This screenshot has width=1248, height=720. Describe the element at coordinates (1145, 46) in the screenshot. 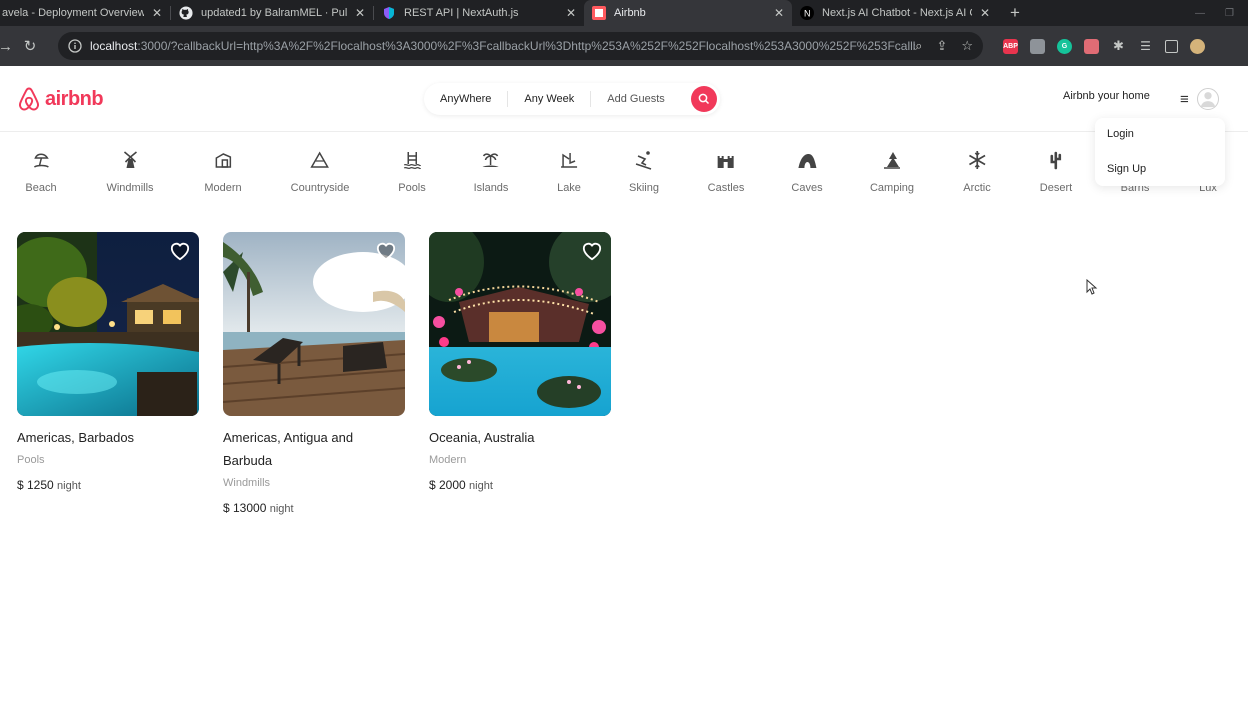

I see `reading-list-icon: ☰` at that location.